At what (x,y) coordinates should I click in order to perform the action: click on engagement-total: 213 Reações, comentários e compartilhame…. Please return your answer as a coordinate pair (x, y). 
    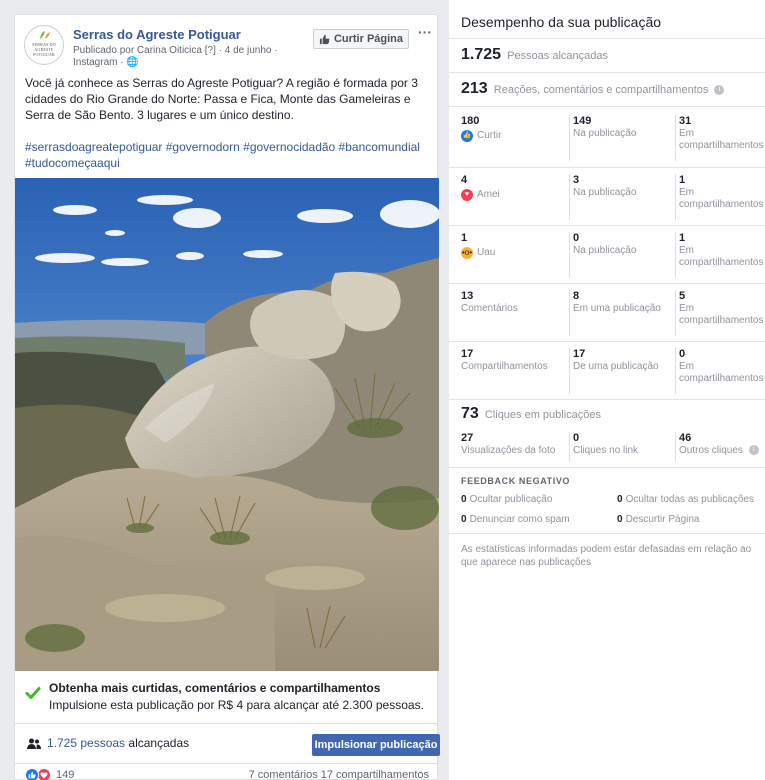
    Looking at the image, I should click on (593, 89).